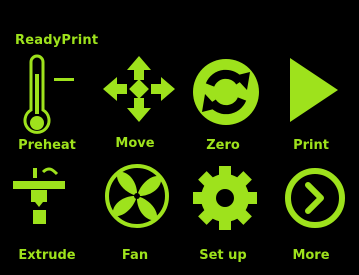 The width and height of the screenshot is (359, 275). I want to click on more-button: More, so click(311, 216).